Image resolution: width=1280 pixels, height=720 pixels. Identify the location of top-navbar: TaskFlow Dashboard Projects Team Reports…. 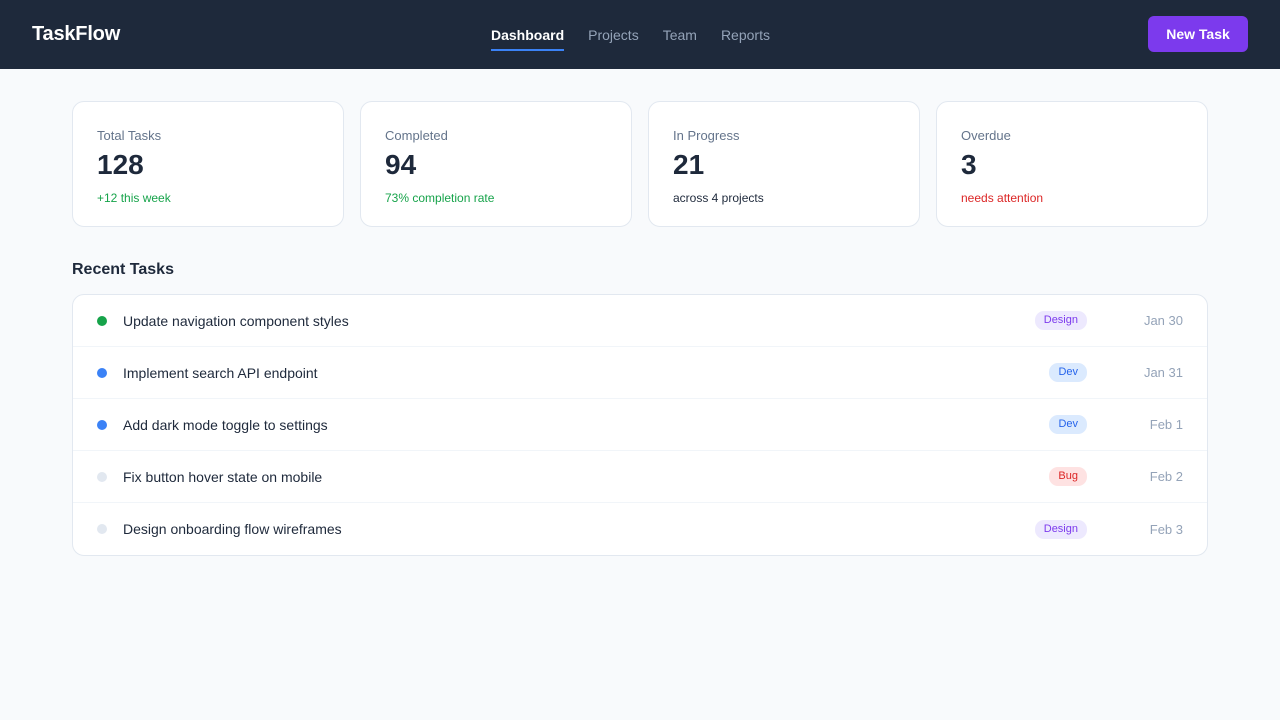
(640, 34).